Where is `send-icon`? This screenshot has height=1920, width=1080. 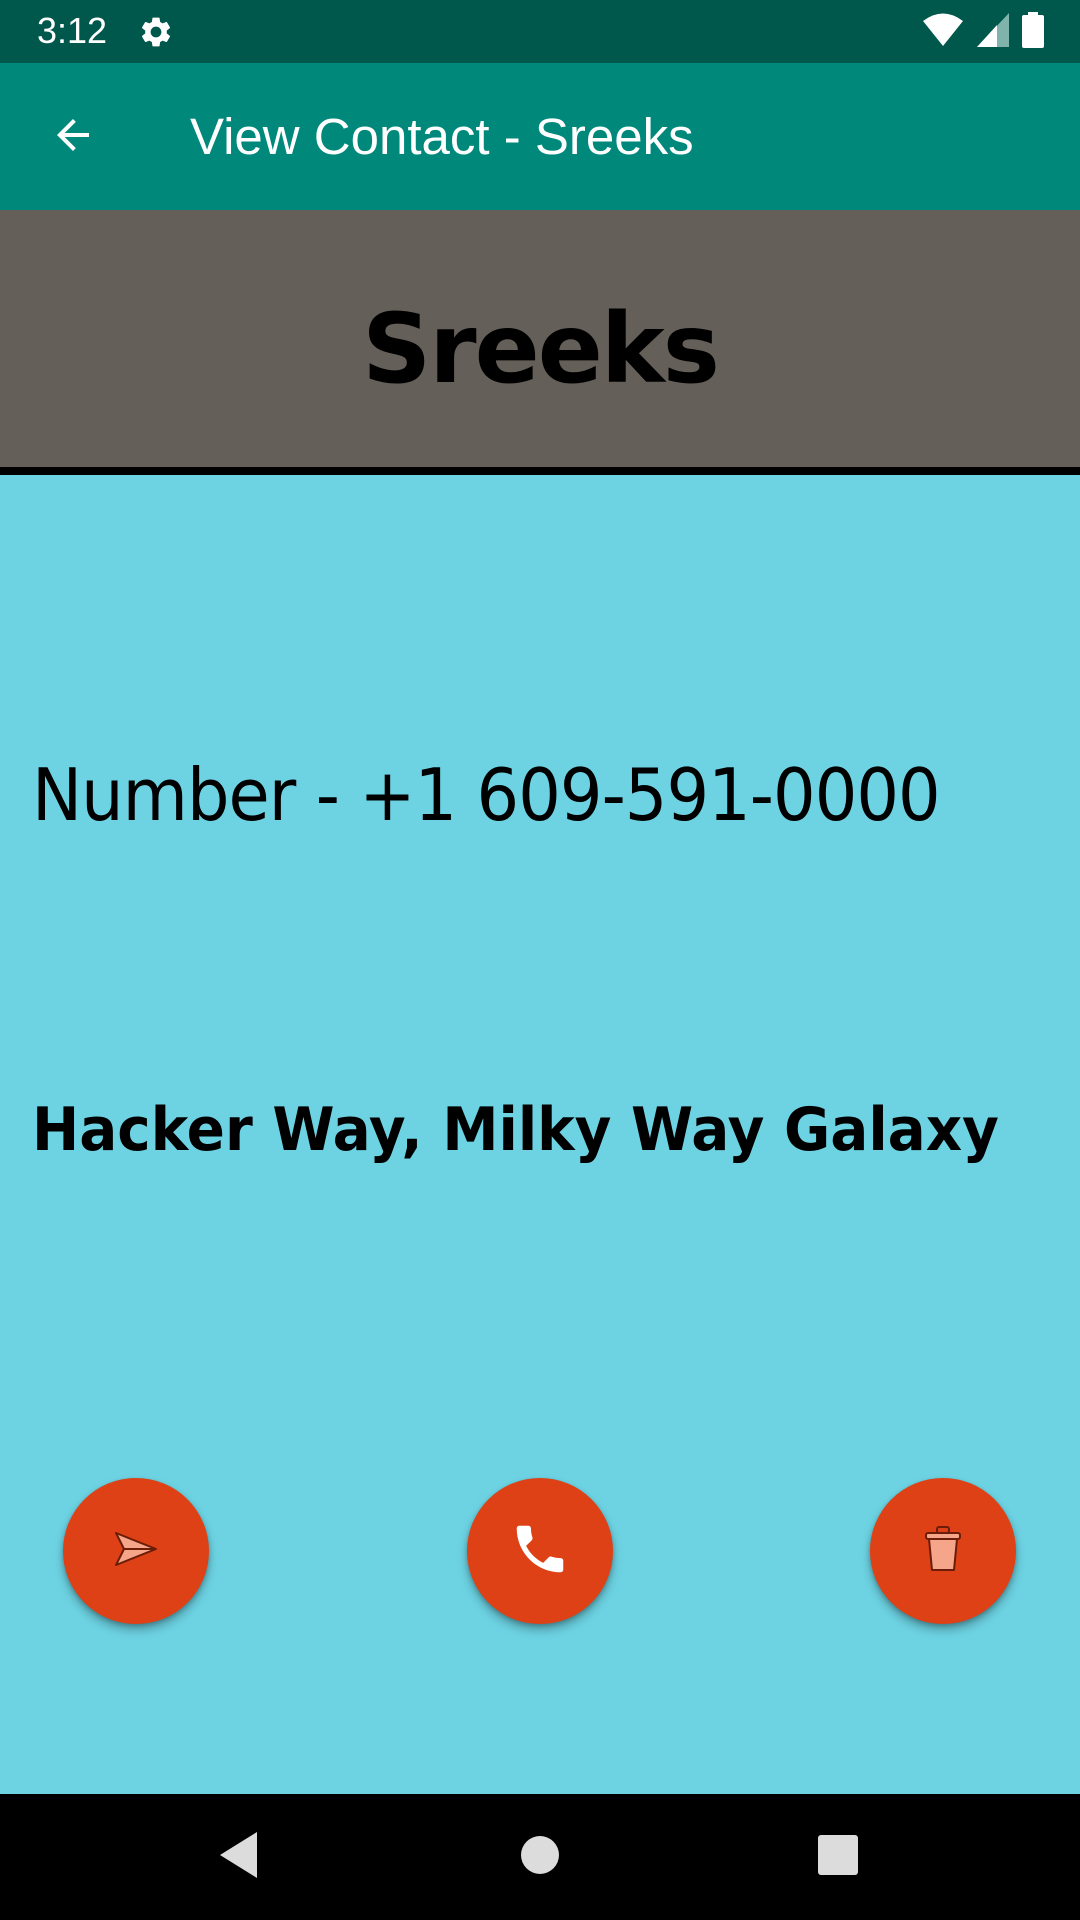
send-icon is located at coordinates (136, 1551).